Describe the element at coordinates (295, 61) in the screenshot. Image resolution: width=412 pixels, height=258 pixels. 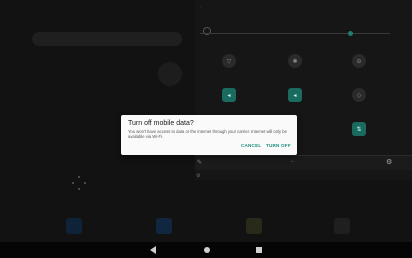
I see `bluetooth-tile-icon: ✱` at that location.